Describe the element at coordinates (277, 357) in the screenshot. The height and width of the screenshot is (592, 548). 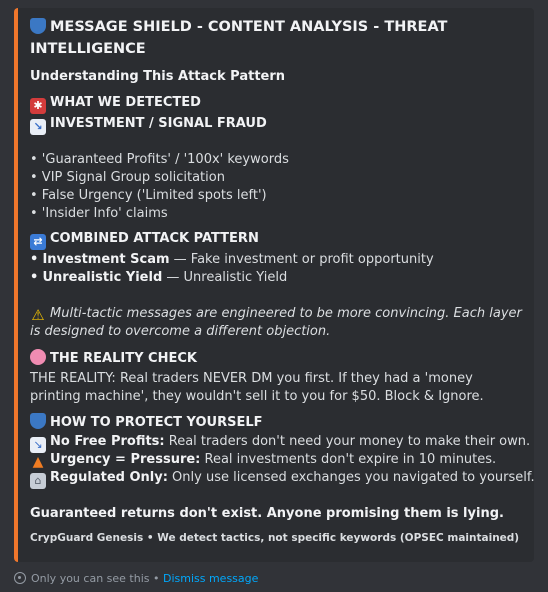
I see `reality-heading: THE REALITY CHECK` at that location.